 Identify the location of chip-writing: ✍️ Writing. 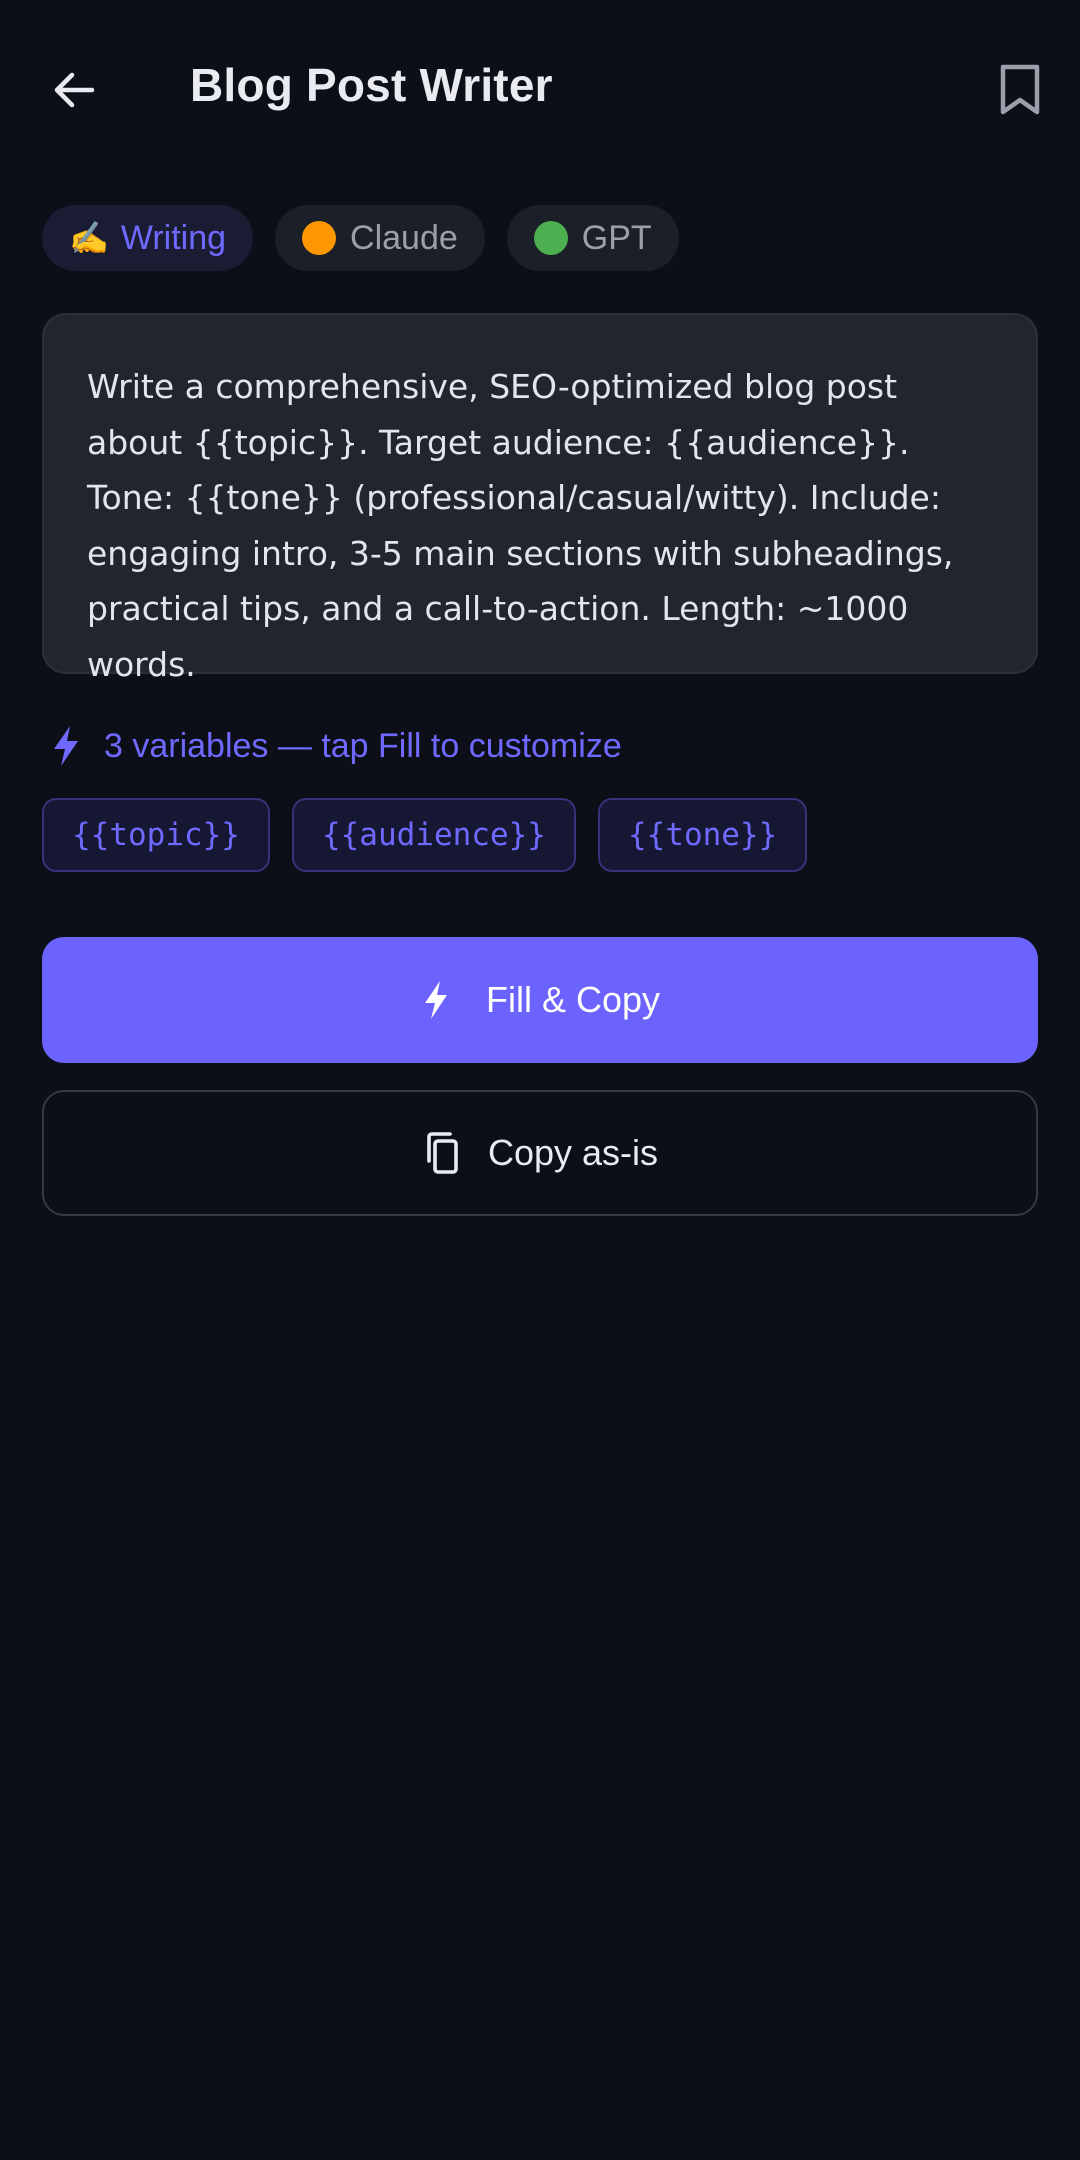
(148, 238).